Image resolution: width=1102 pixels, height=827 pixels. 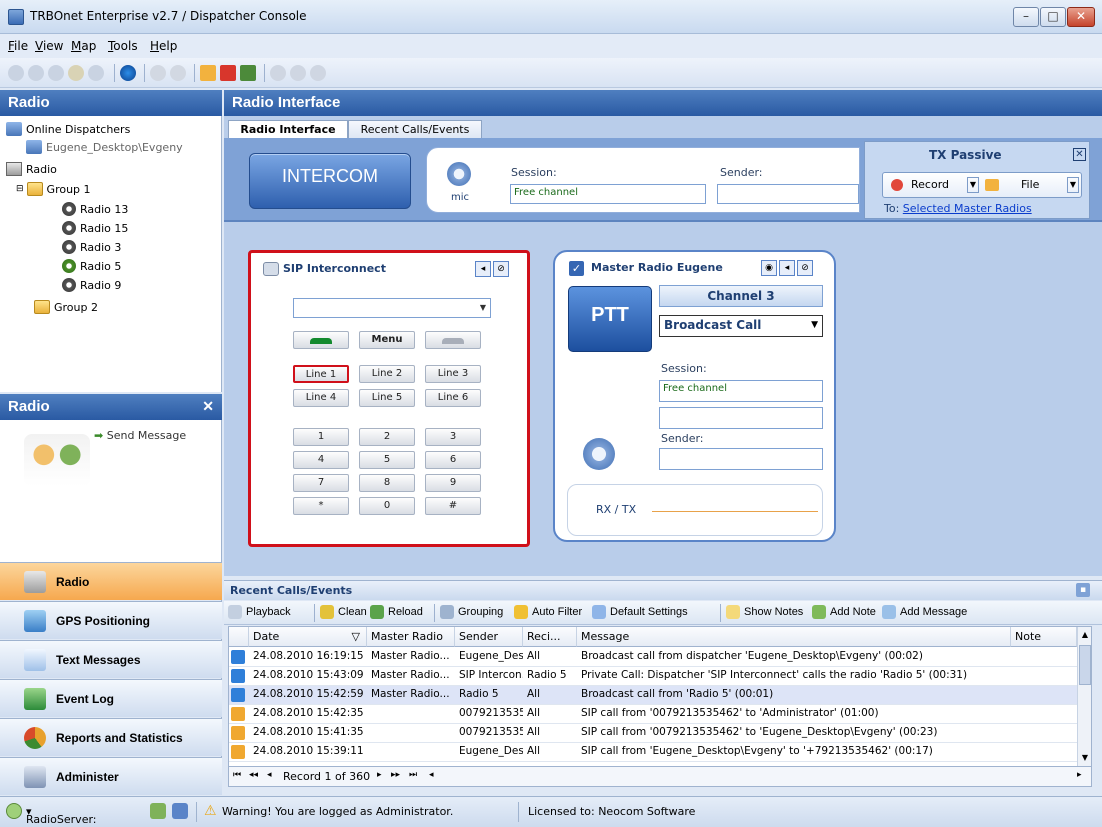 What do you see at coordinates (794, 637) in the screenshot?
I see `column-header-message: Message` at bounding box center [794, 637].